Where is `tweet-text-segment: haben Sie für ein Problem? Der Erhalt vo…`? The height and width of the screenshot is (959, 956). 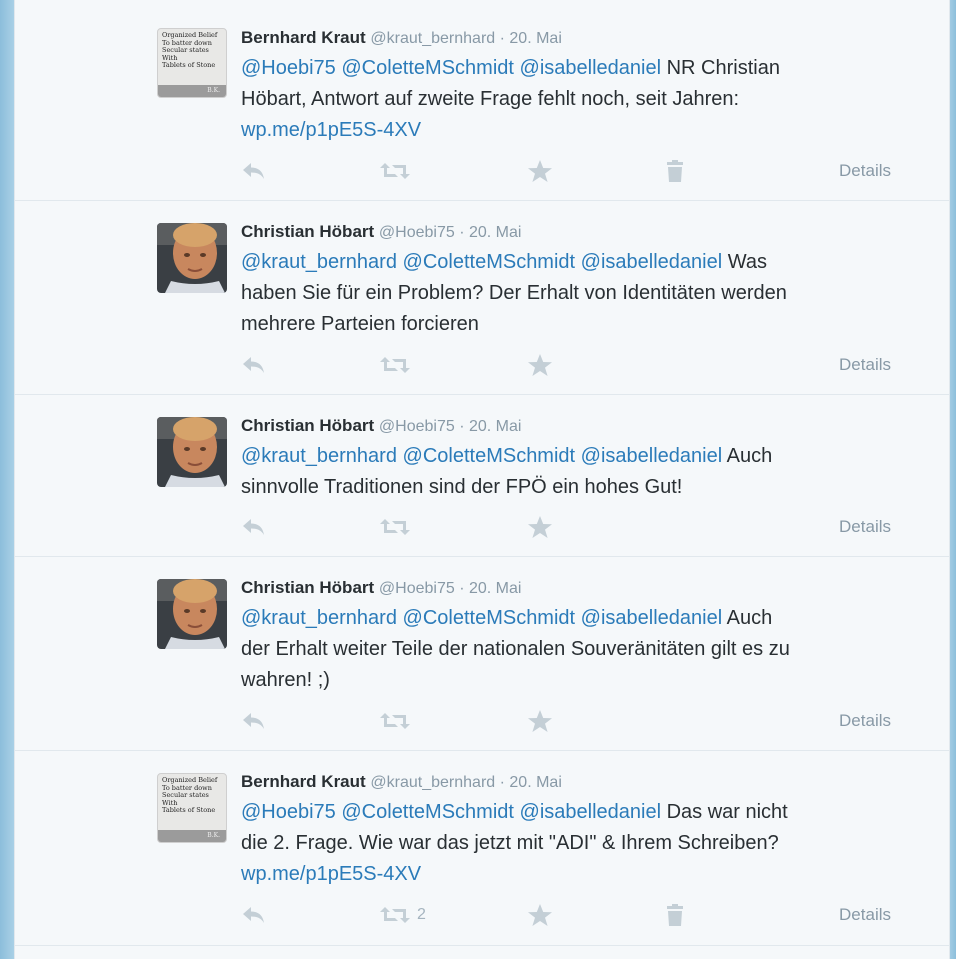
tweet-text-segment: haben Sie für ein Problem? Der Erhalt vo… is located at coordinates (514, 293).